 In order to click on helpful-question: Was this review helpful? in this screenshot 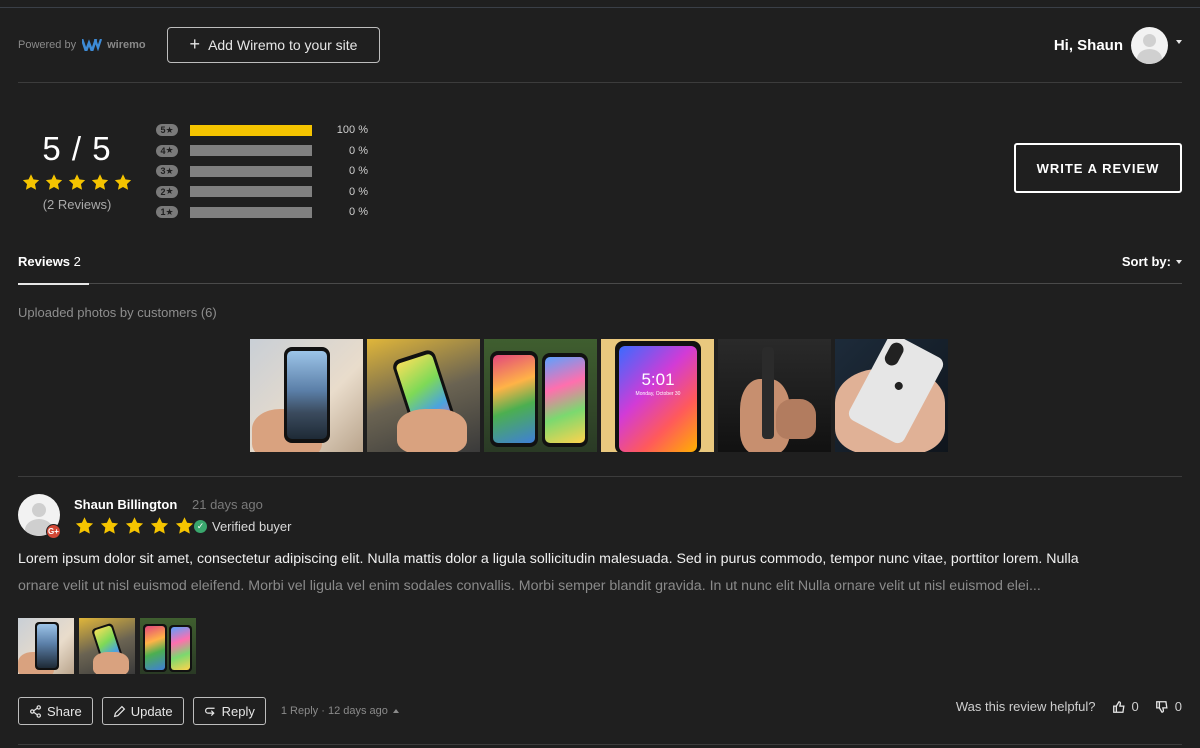, I will do `click(1025, 706)`.